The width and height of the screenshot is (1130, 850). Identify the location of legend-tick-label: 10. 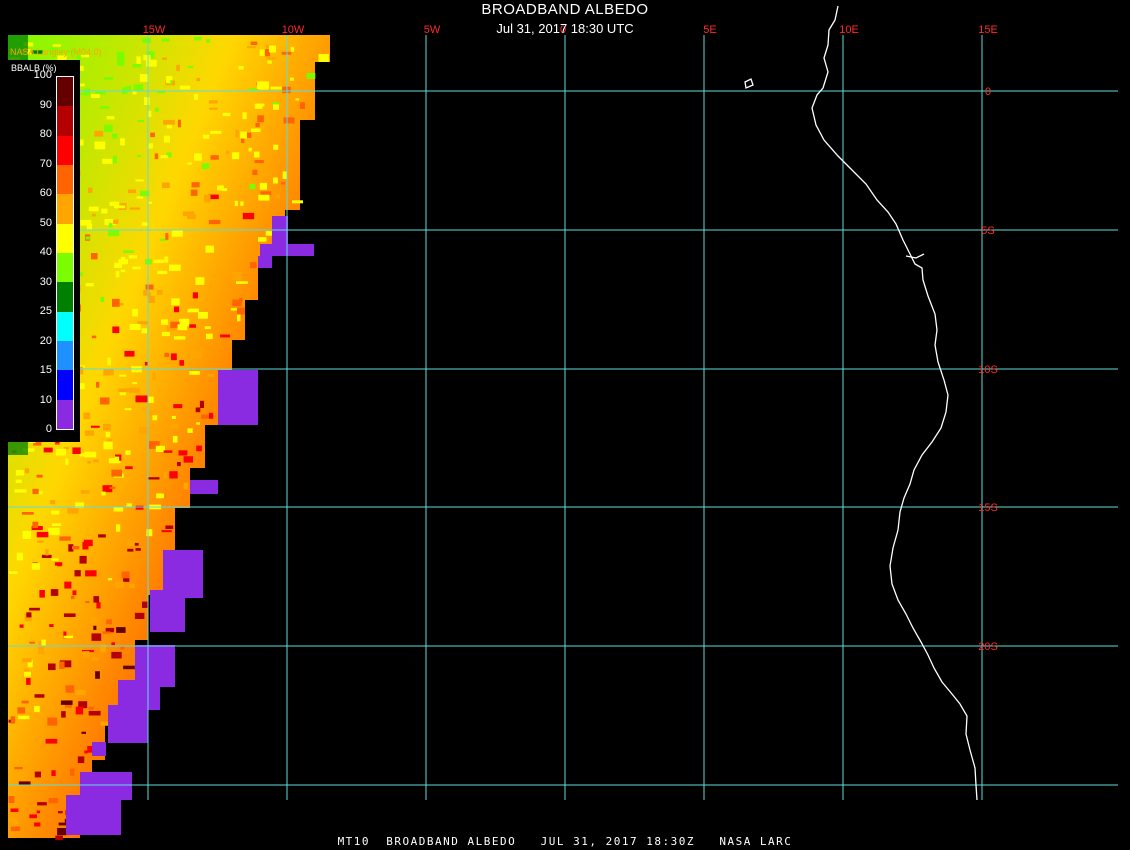
(45, 399).